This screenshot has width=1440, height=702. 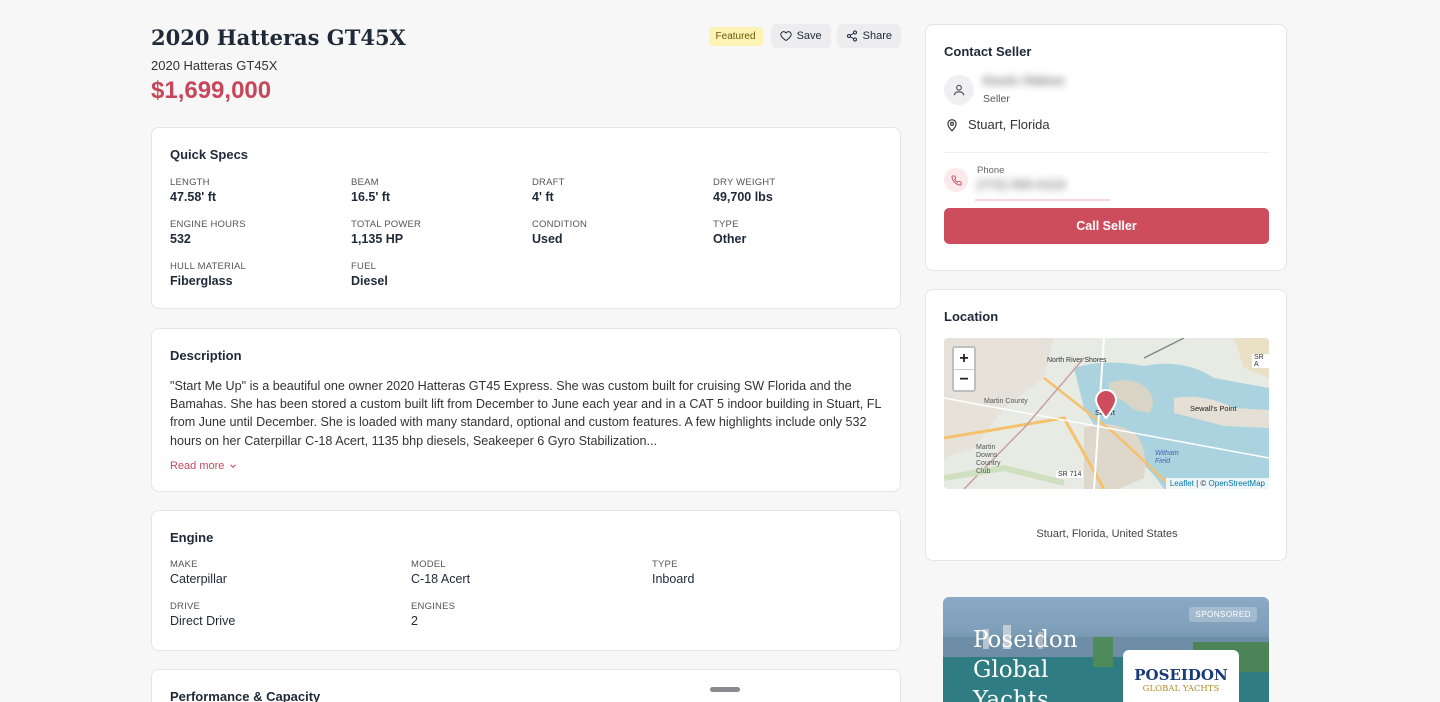 What do you see at coordinates (1181, 689) in the screenshot?
I see `ad-logo-line-2: GLOBAL YACHTS` at bounding box center [1181, 689].